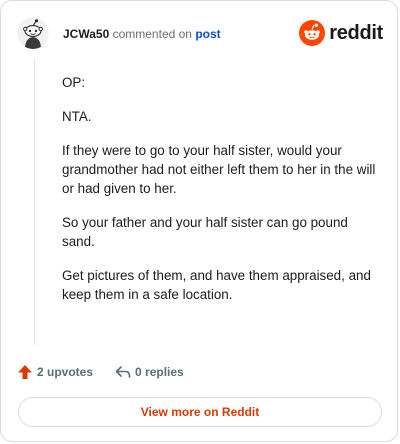 Image resolution: width=400 pixels, height=444 pixels. What do you see at coordinates (65, 372) in the screenshot?
I see `upvote-count: 2 upvotes` at bounding box center [65, 372].